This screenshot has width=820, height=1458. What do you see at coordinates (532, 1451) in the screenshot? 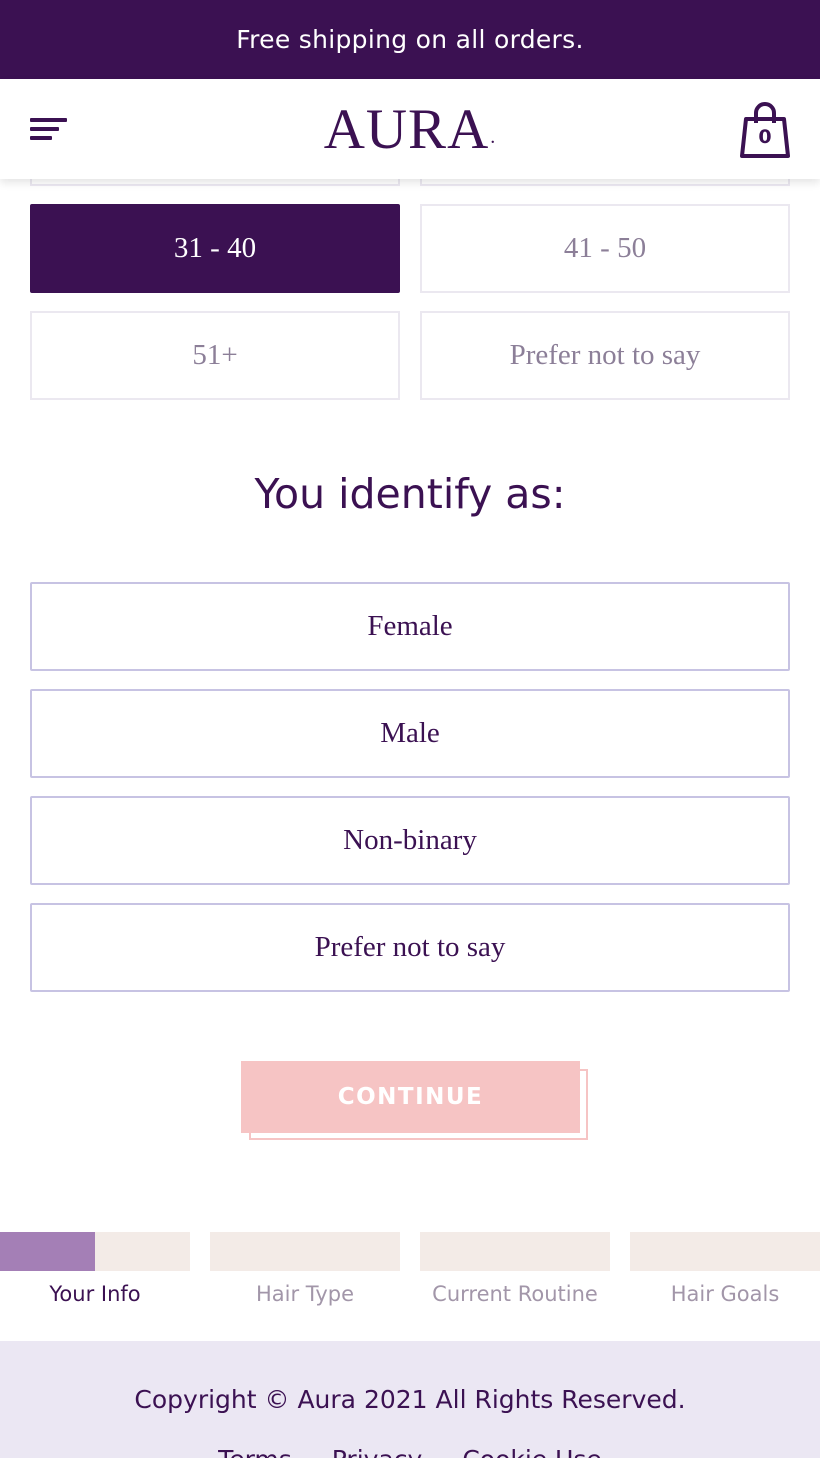
I see `footer-link-cookie-use: Cookie Use` at bounding box center [532, 1451].